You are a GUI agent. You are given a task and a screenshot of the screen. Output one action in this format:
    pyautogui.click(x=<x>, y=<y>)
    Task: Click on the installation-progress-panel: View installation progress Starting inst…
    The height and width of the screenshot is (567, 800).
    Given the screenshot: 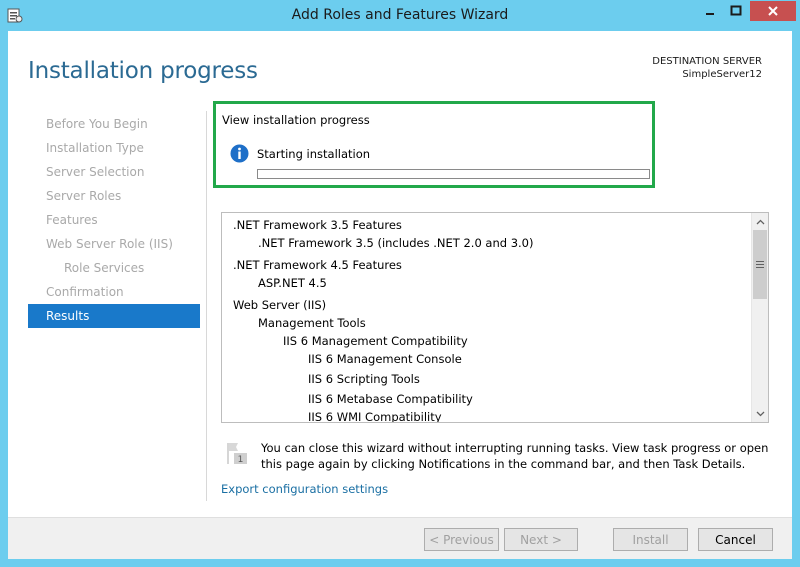 What is the action you would take?
    pyautogui.click(x=434, y=144)
    